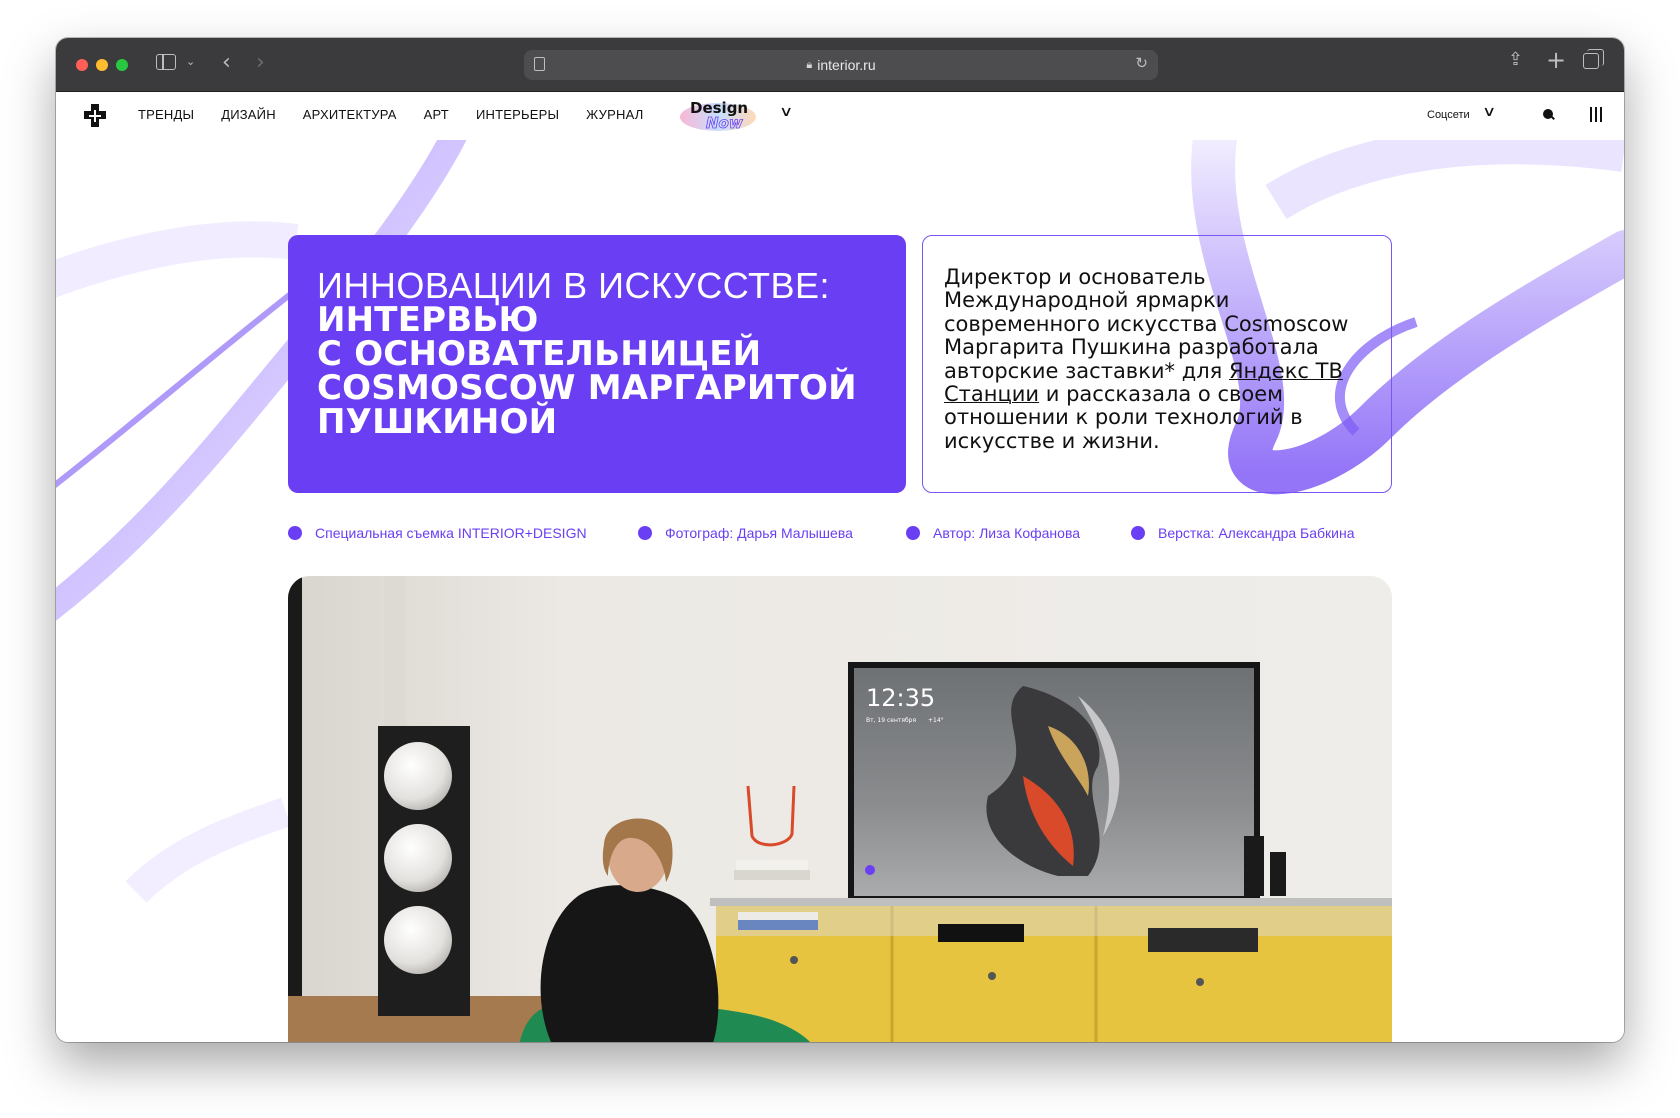  Describe the element at coordinates (226, 62) in the screenshot. I see `back-icon: ‹` at that location.